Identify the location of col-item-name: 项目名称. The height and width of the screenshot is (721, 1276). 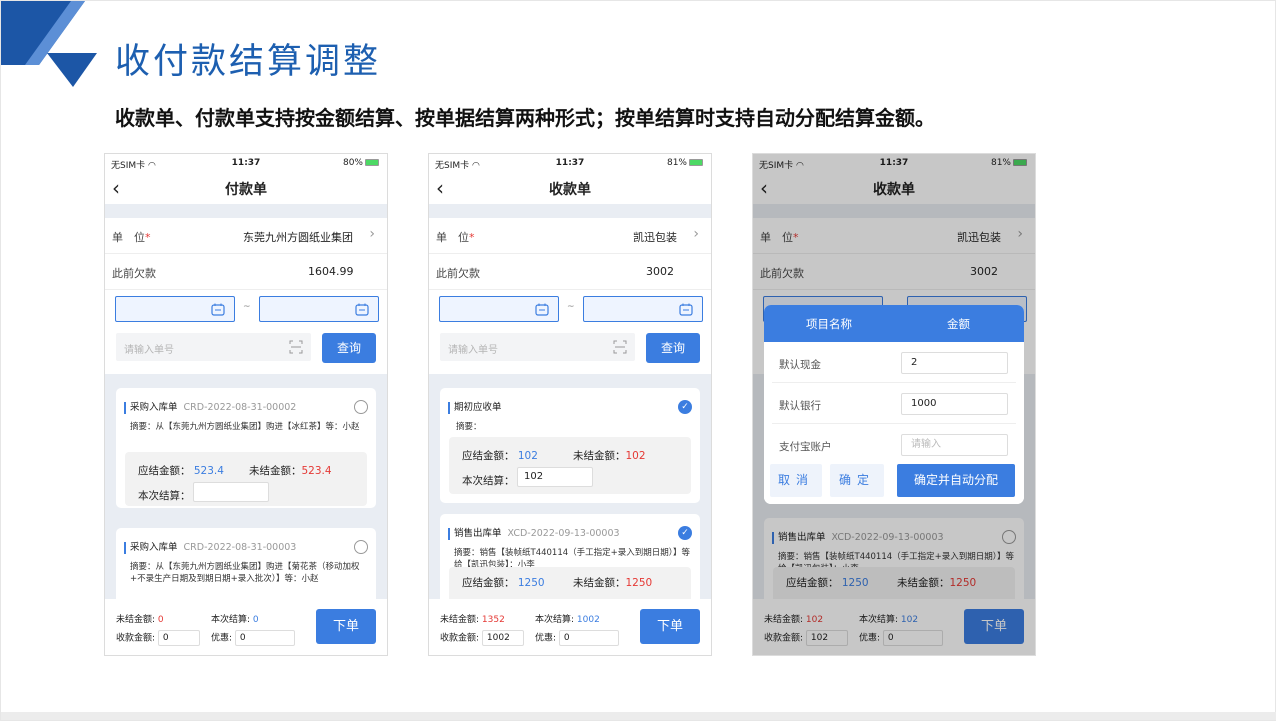
(829, 324).